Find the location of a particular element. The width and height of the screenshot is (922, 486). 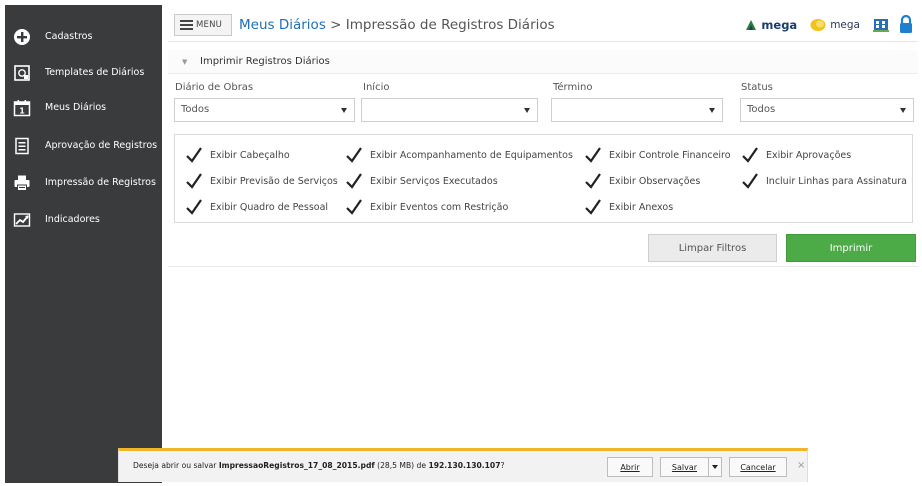

add-circle-icon is located at coordinates (22, 37).